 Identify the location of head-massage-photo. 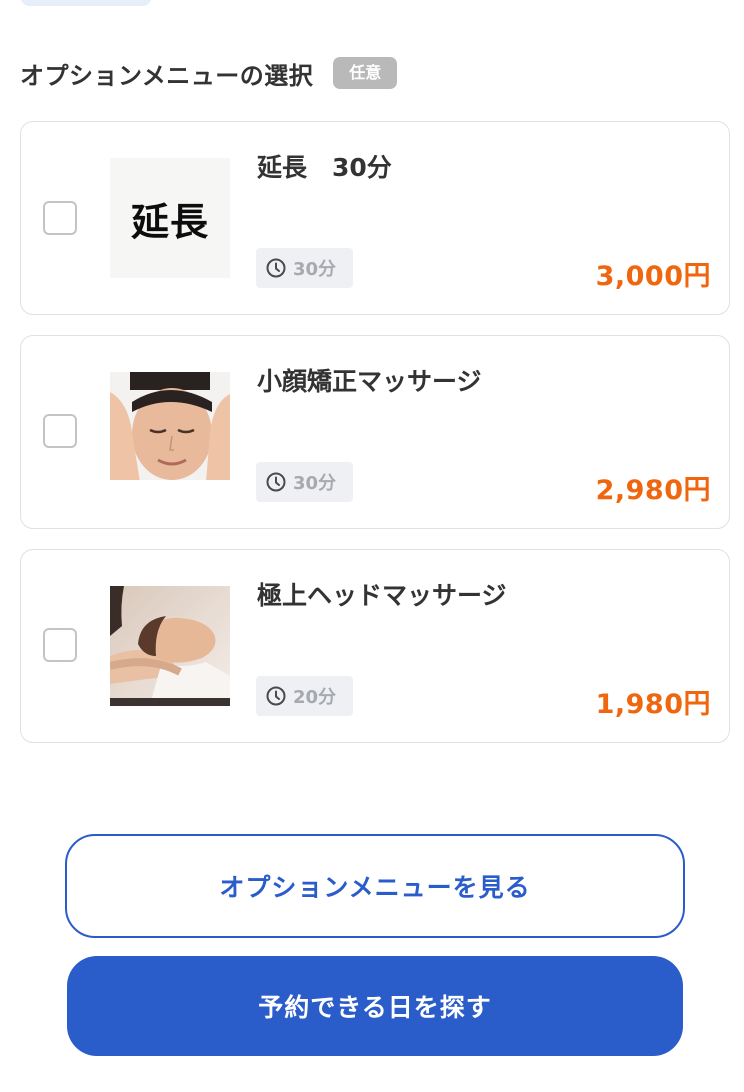
(170, 646).